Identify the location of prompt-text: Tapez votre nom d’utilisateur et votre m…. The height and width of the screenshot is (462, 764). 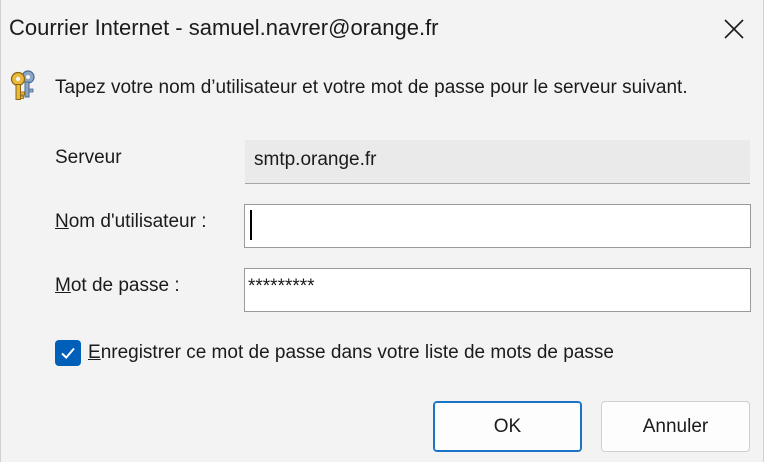
(371, 87).